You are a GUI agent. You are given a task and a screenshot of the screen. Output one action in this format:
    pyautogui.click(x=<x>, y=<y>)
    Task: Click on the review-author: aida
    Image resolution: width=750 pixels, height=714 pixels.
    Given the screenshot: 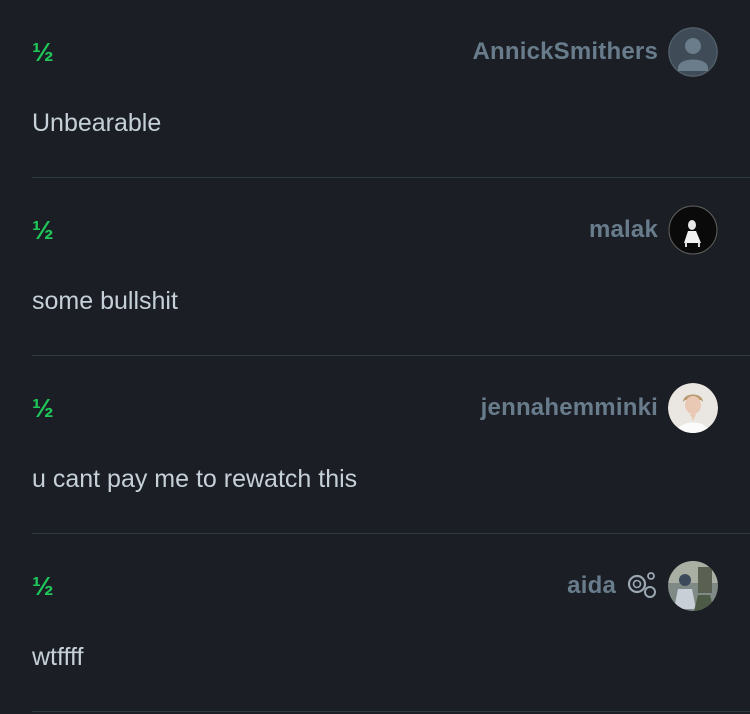 What is the action you would take?
    pyautogui.click(x=642, y=586)
    